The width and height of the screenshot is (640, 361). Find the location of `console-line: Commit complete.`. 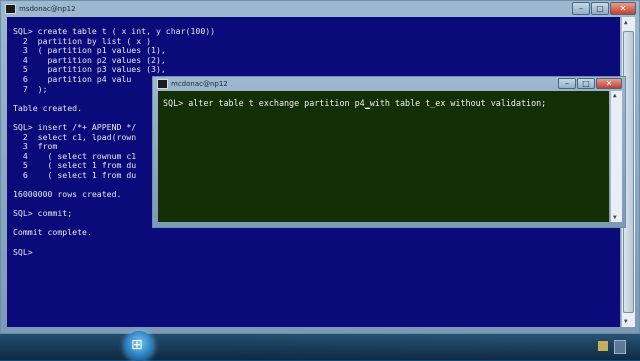

console-line: Commit complete. is located at coordinates (52, 232).